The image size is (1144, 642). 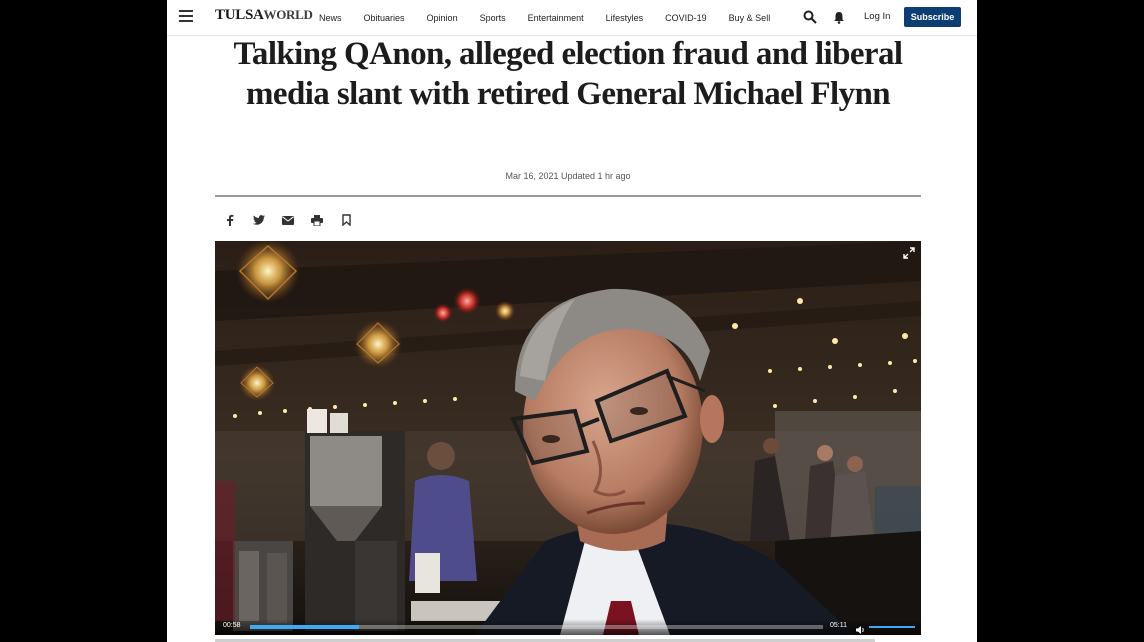 I want to click on site-logo: TULSA WORLD, so click(x=264, y=18).